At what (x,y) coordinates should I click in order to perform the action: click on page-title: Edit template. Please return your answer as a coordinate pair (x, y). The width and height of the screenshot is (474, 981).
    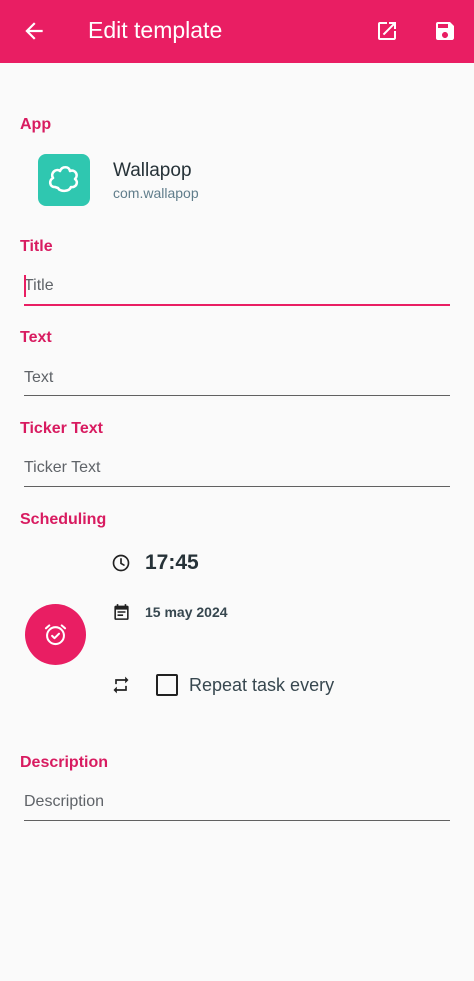
    Looking at the image, I should click on (155, 30).